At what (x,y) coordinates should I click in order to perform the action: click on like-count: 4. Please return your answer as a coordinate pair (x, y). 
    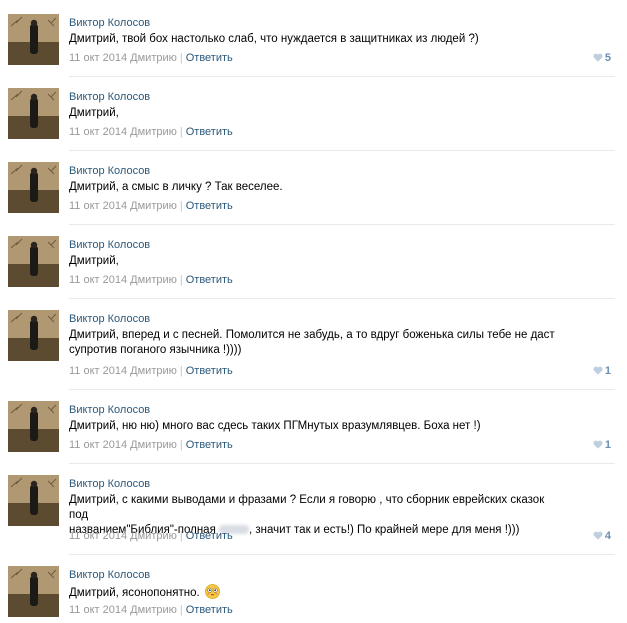
    Looking at the image, I should click on (607, 536).